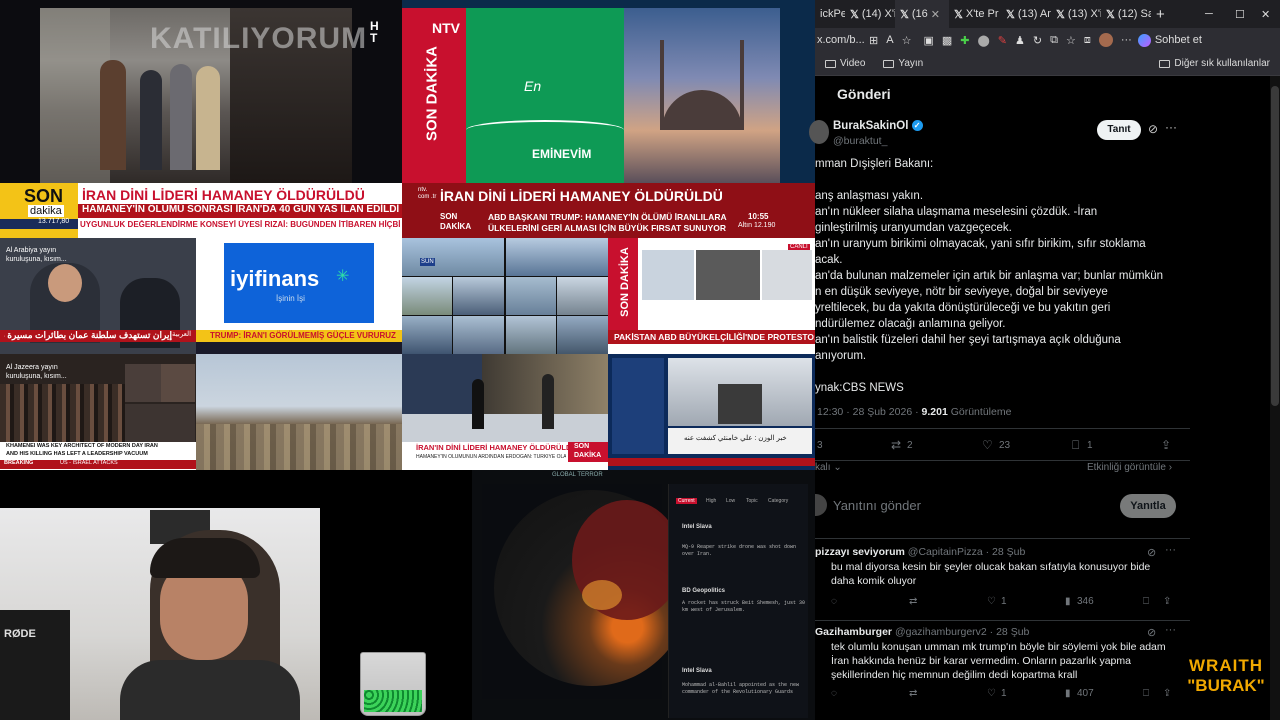 The width and height of the screenshot is (1280, 720). Describe the element at coordinates (1071, 40) in the screenshot. I see `favorites-icon: ☆` at that location.